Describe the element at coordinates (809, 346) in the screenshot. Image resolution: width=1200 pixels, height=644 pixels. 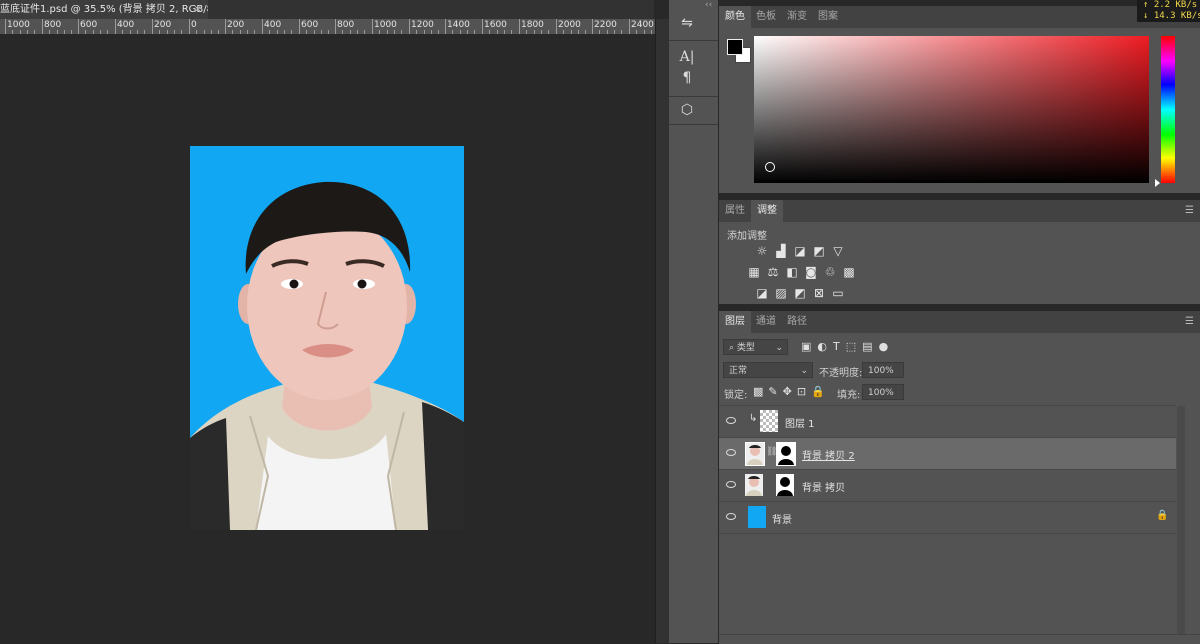
I see `pixel-filter-icon: ▣` at that location.